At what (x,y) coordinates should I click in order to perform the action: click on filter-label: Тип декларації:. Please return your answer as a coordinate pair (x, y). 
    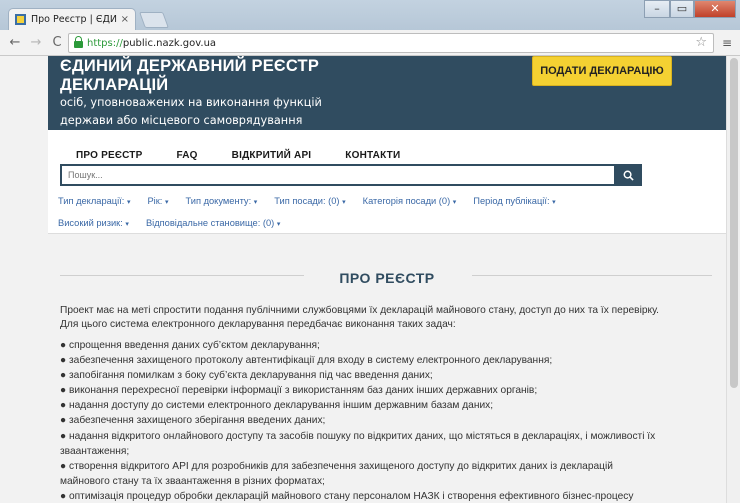
    Looking at the image, I should click on (91, 201).